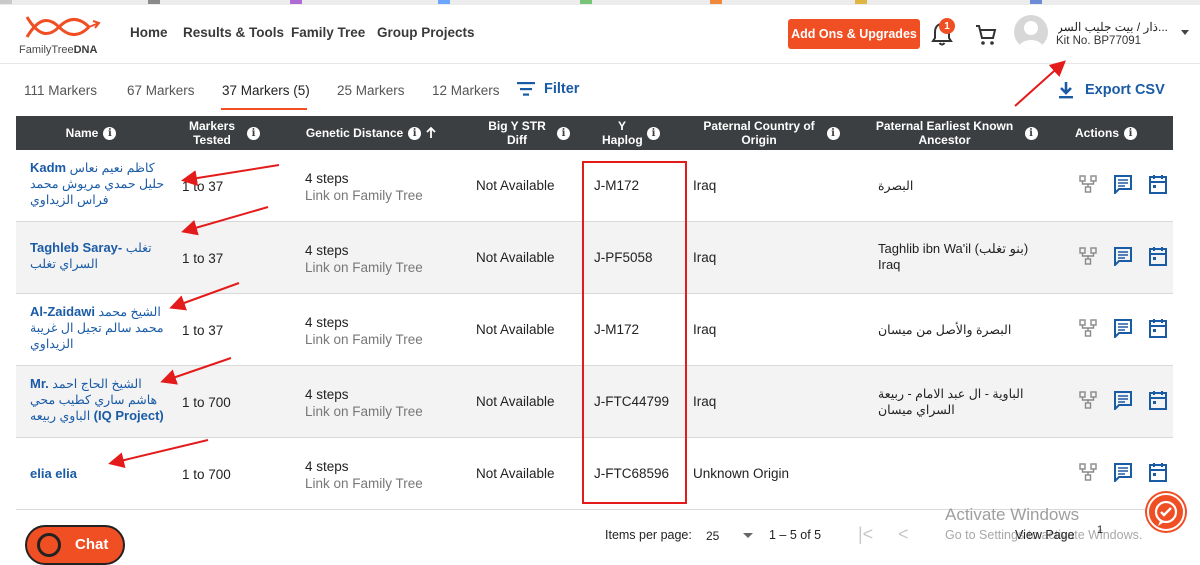  I want to click on tab-12-markers: 12 Markers, so click(466, 90).